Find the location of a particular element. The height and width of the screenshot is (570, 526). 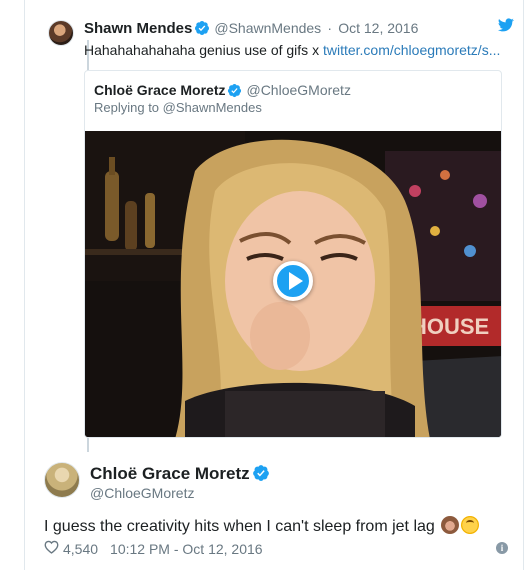

replying-to: Replying to @ShawnMendes is located at coordinates (178, 107).